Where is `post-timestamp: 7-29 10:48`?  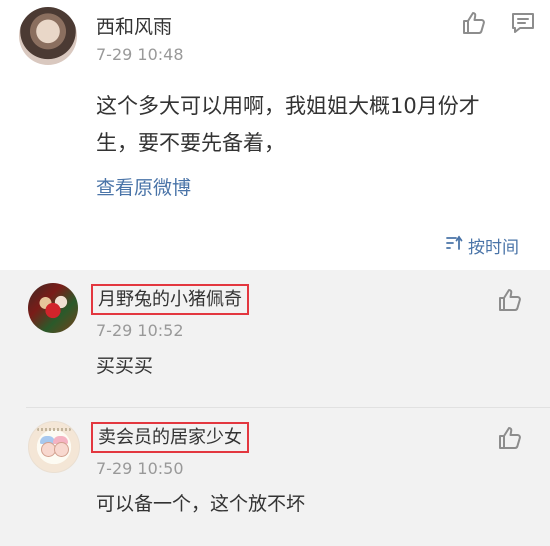
post-timestamp: 7-29 10:48 is located at coordinates (140, 54).